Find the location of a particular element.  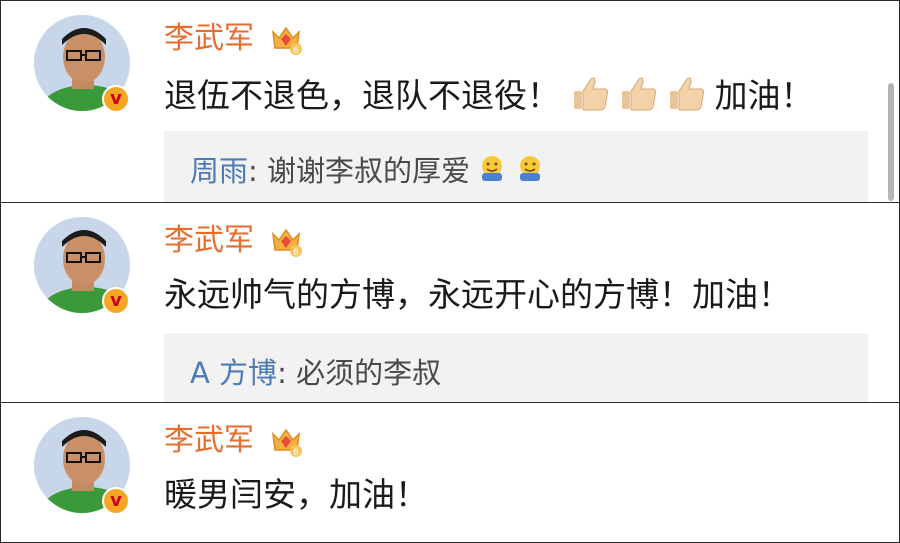

reply-box: A 方博: 必须的李叔 is located at coordinates (516, 367).